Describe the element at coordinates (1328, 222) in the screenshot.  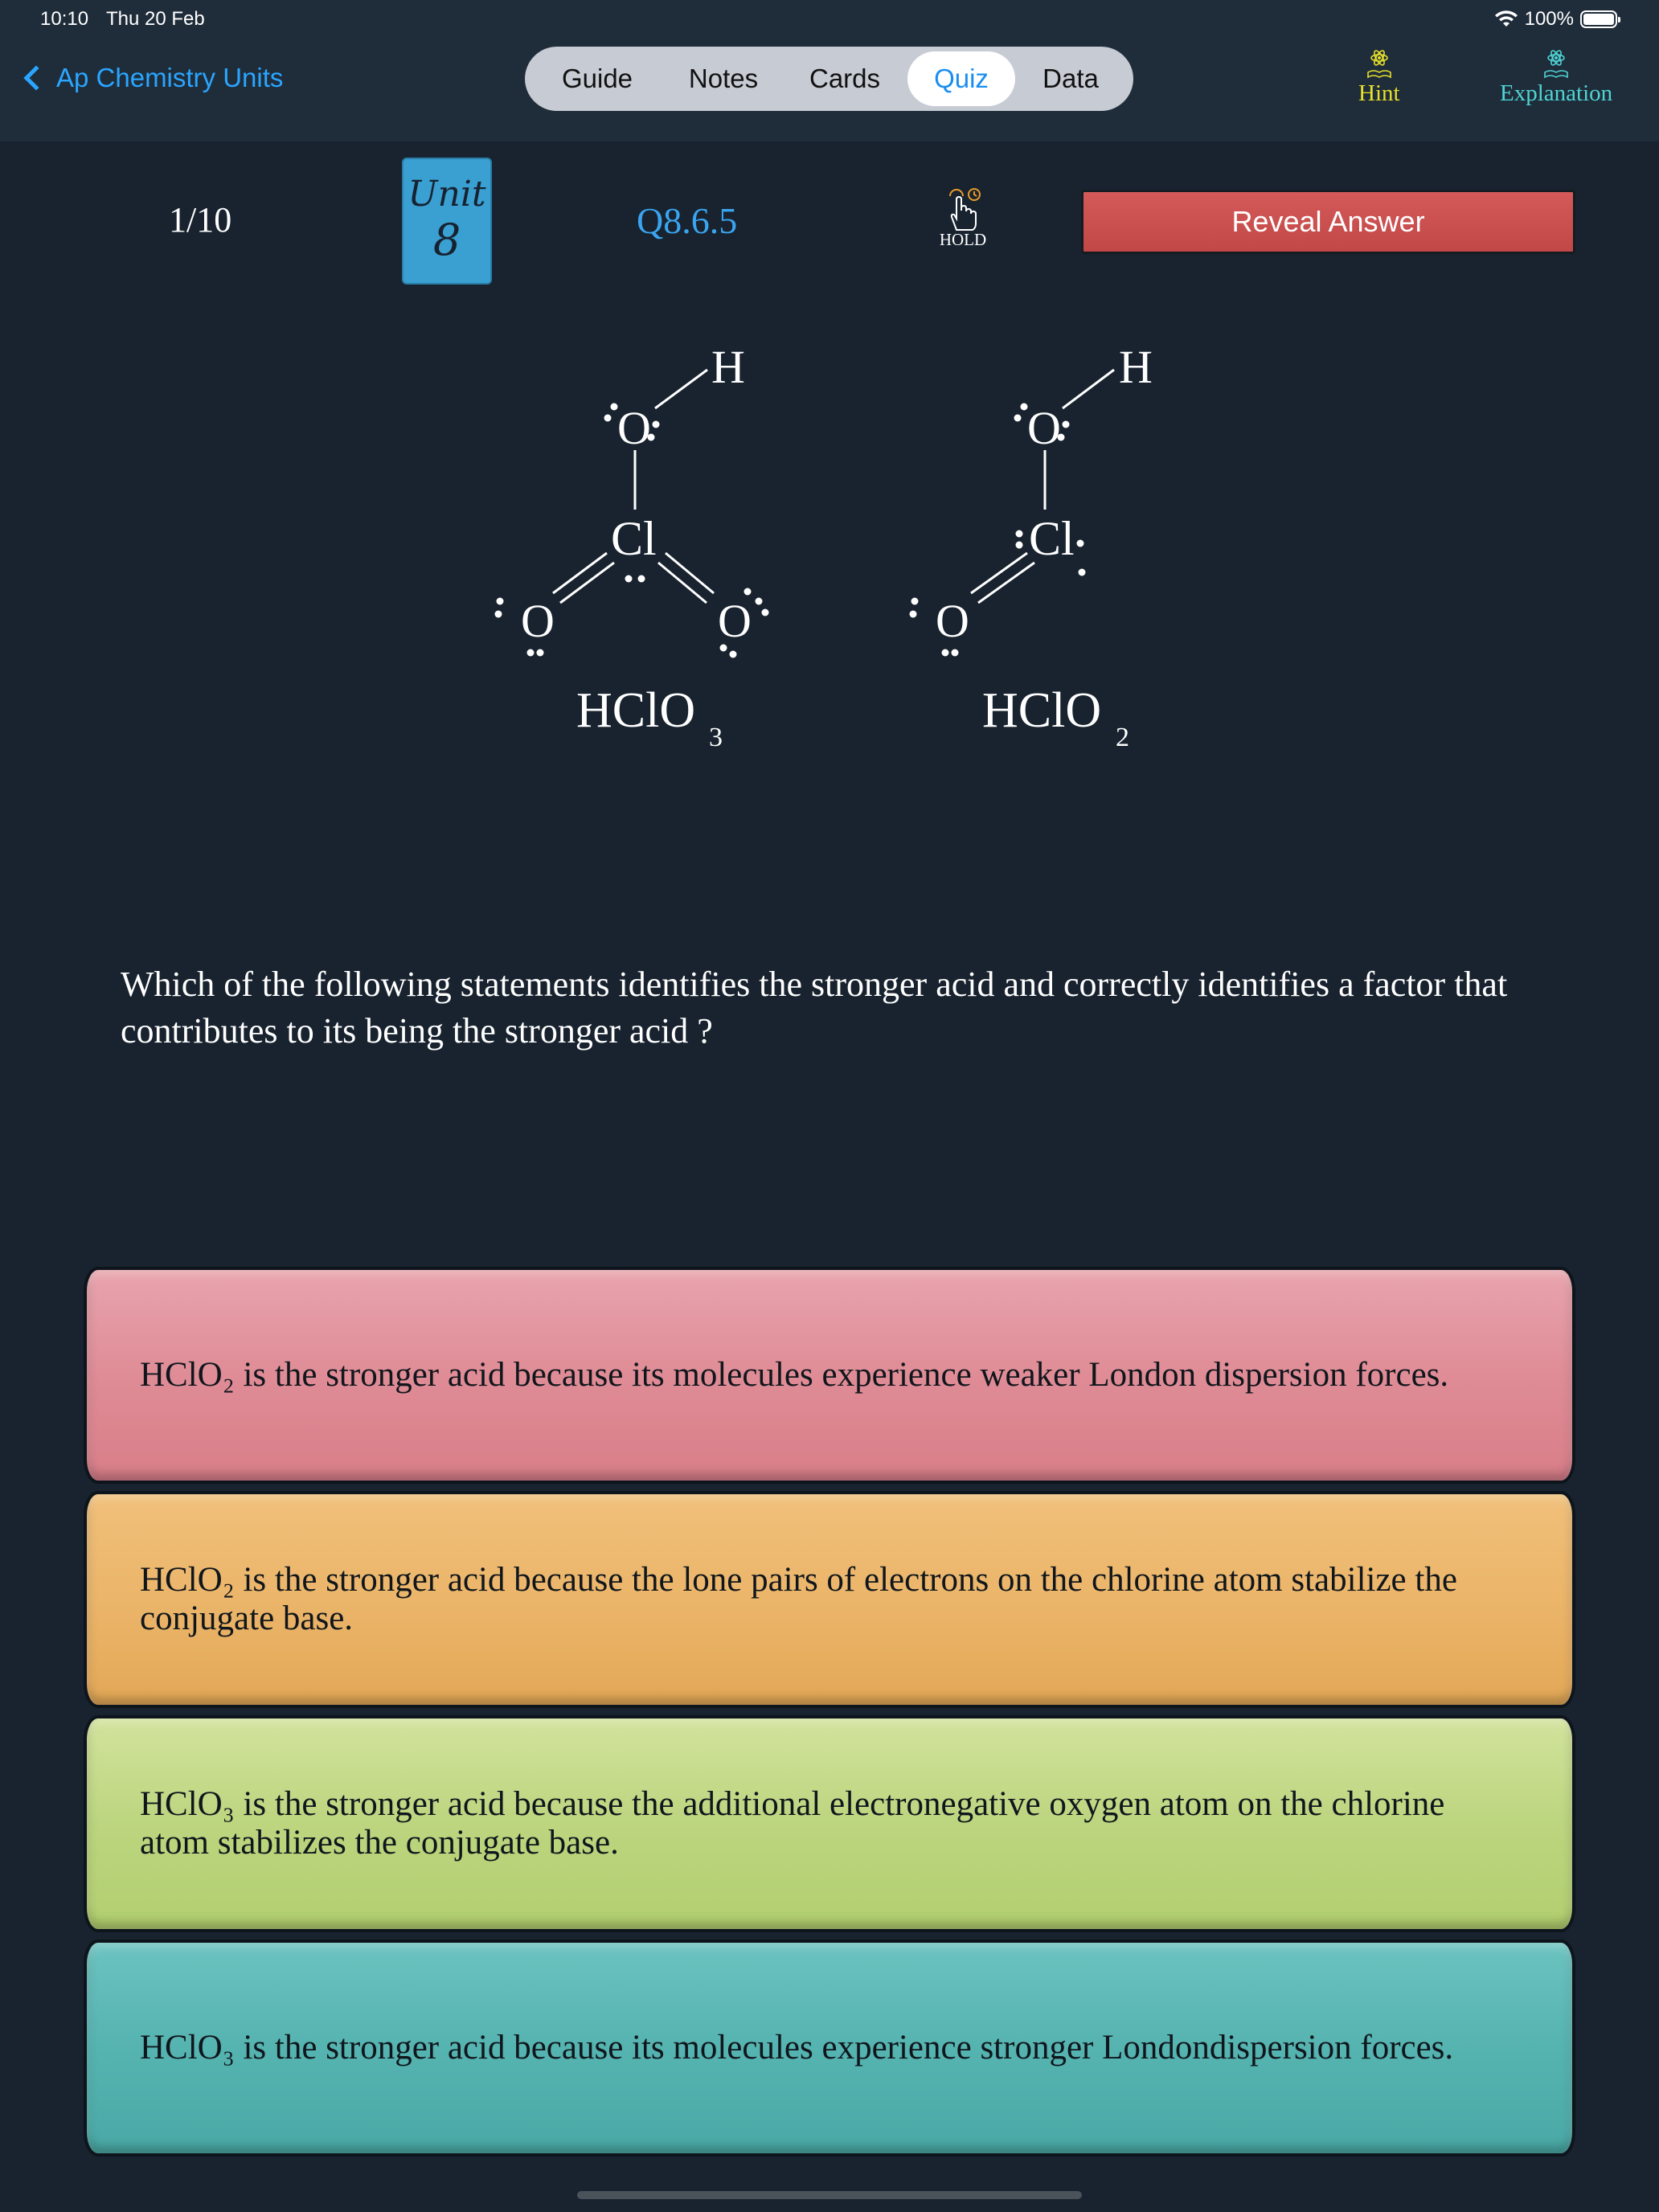
I see `reveal-answer-button: Reveal Answer` at that location.